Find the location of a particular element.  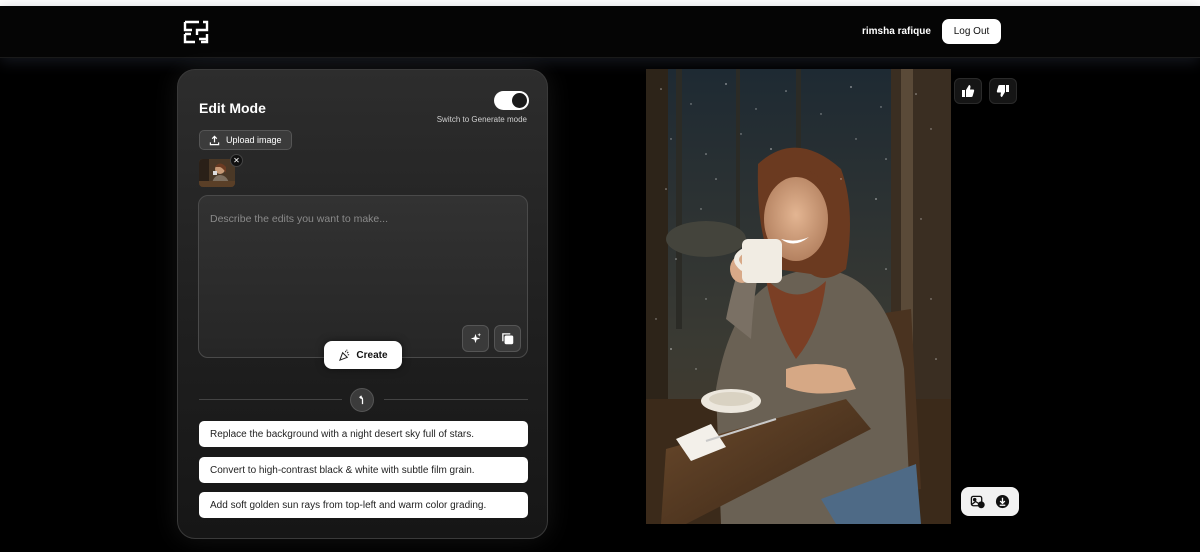

toggle-knob is located at coordinates (519, 100).